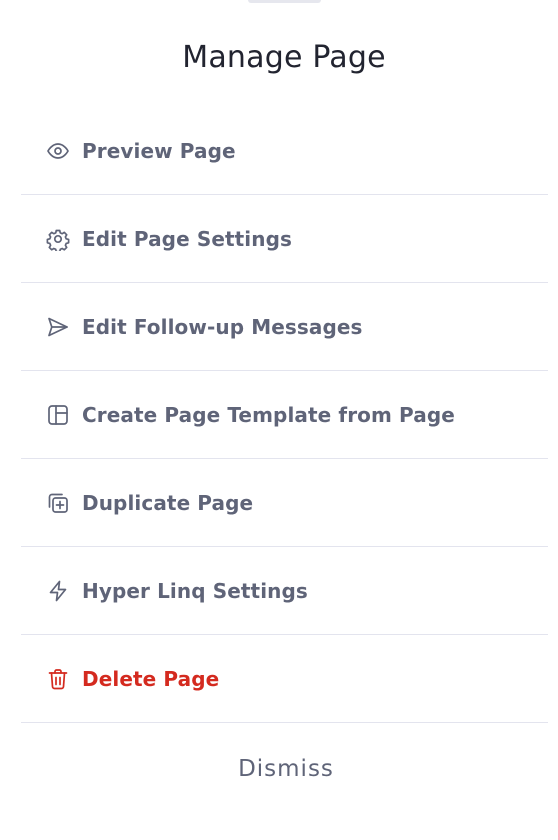 The width and height of the screenshot is (558, 840). Describe the element at coordinates (58, 327) in the screenshot. I see `send-icon` at that location.